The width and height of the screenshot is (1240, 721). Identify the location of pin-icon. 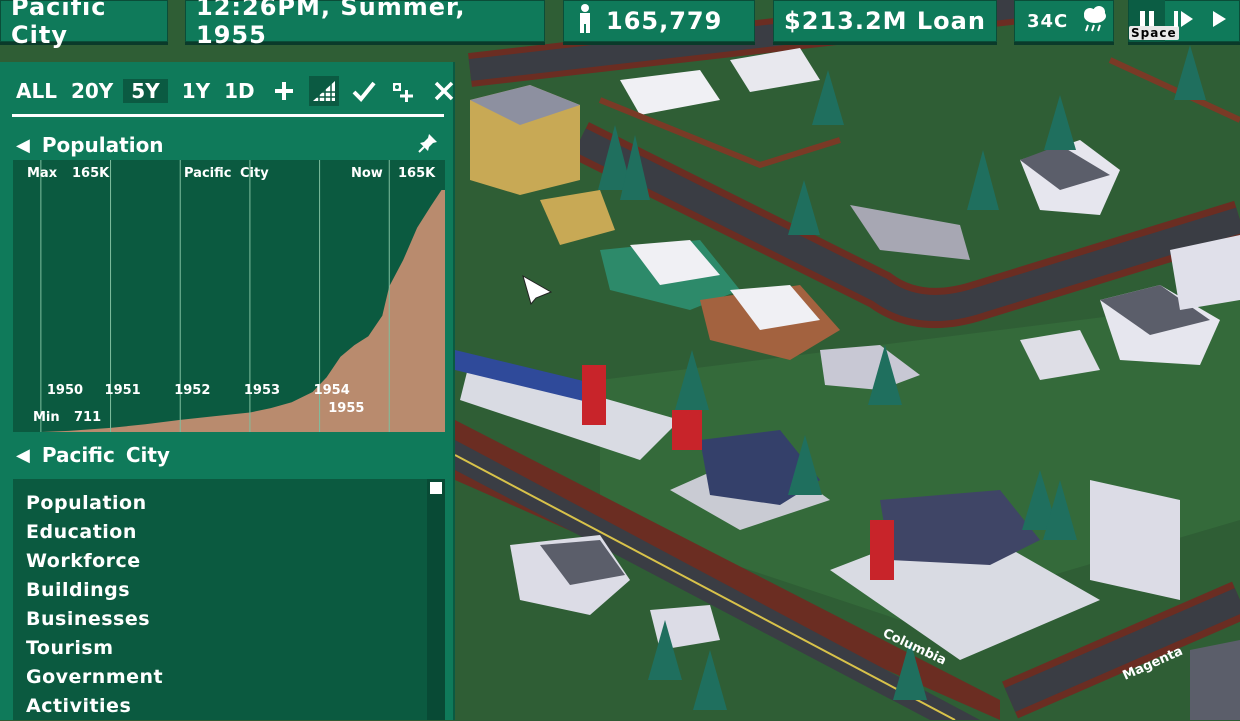
(428, 145).